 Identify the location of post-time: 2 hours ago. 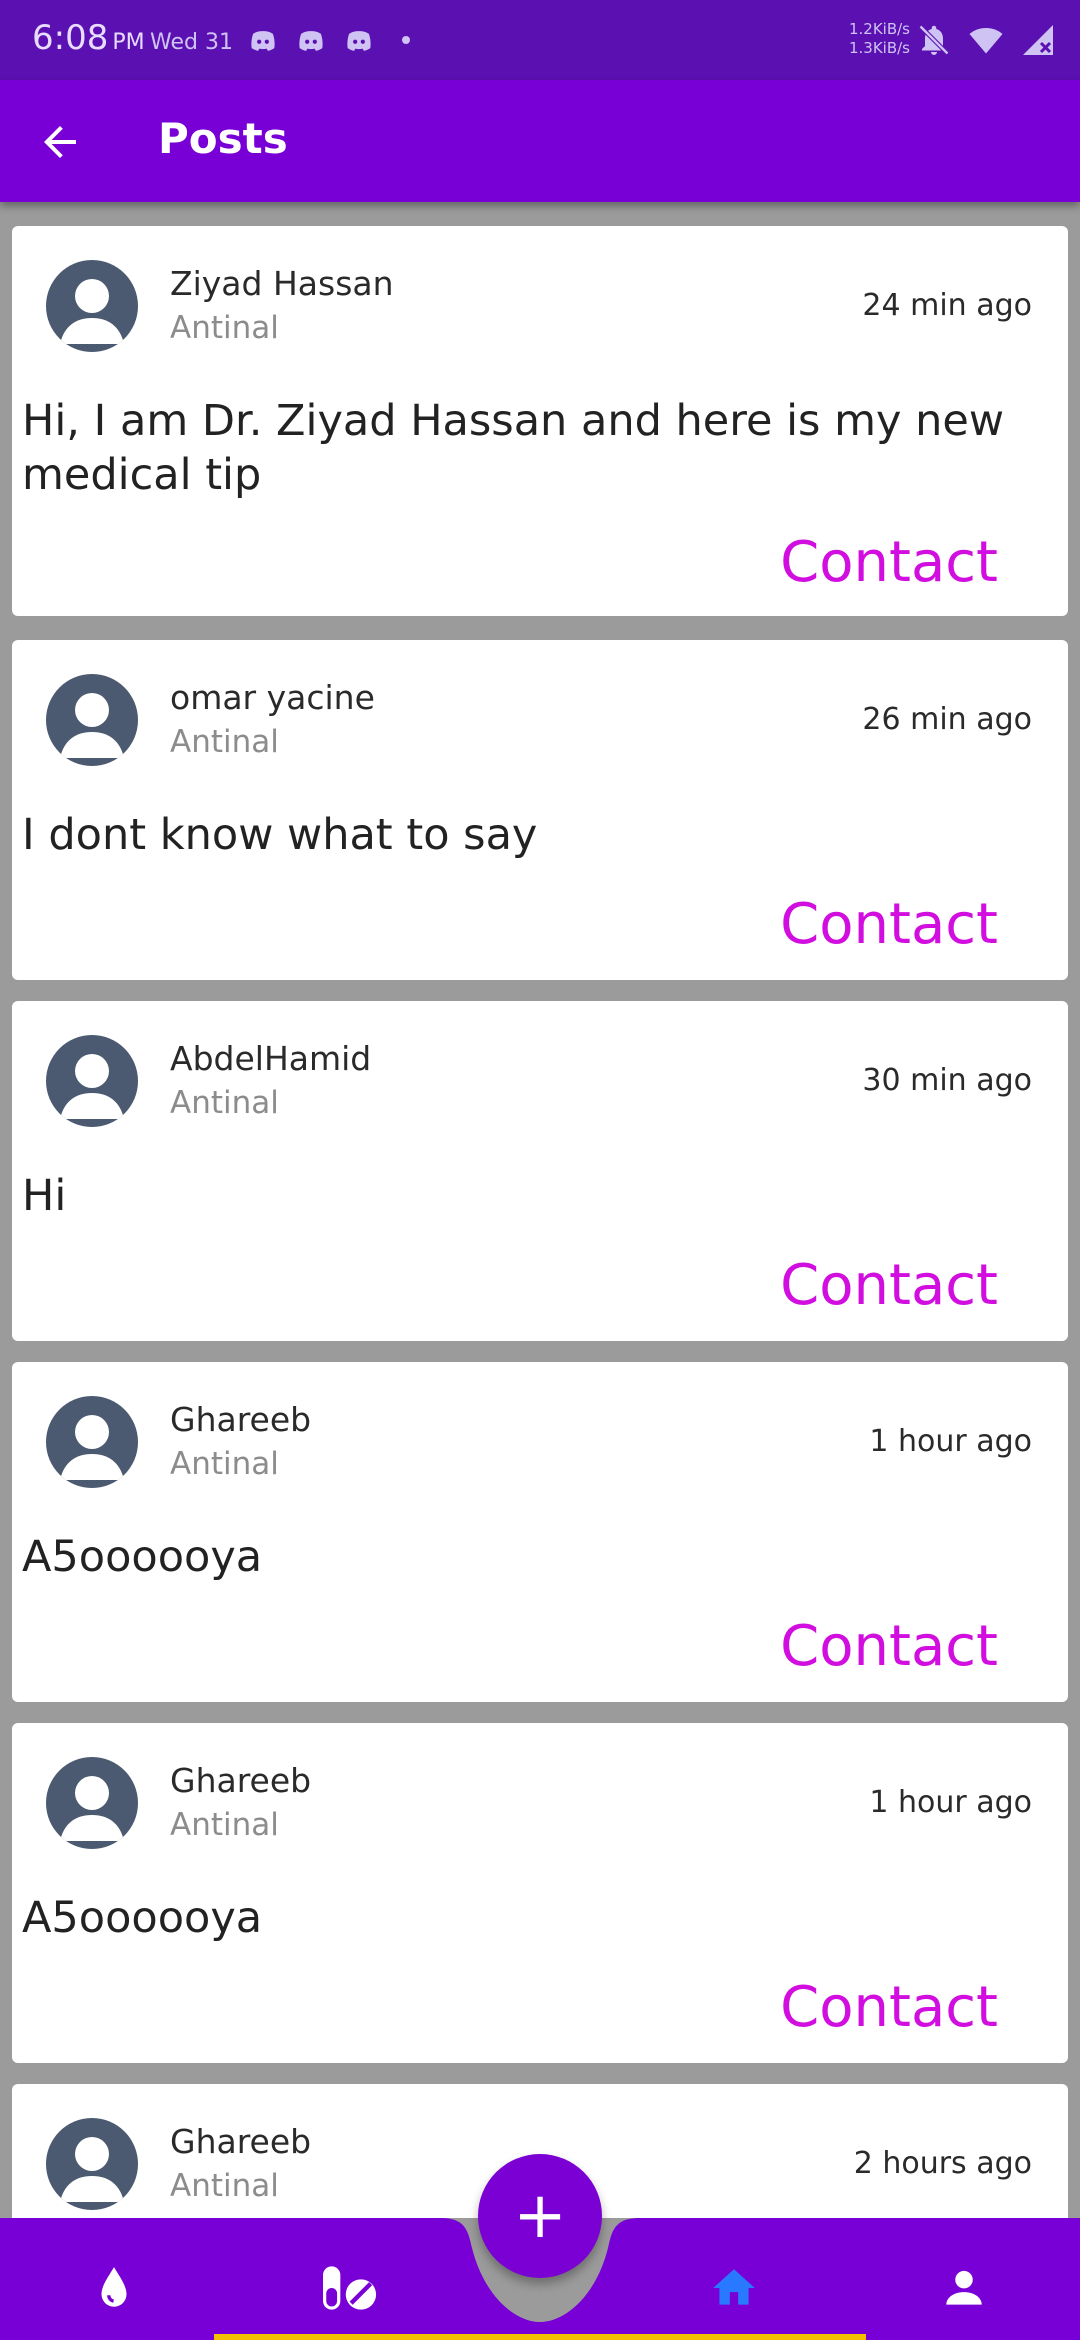
(942, 2163).